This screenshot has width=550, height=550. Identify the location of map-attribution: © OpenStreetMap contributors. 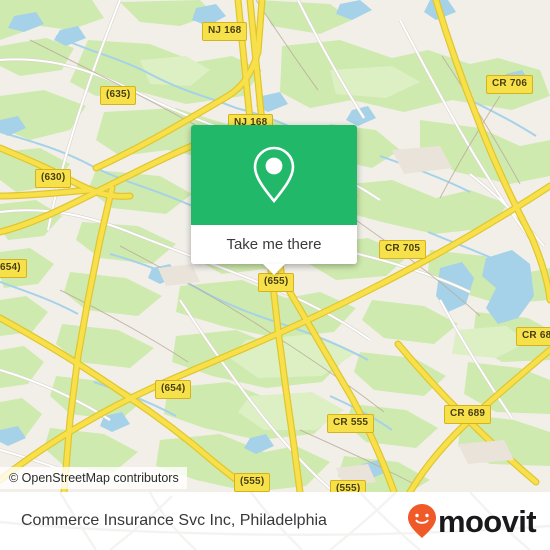
(93, 478).